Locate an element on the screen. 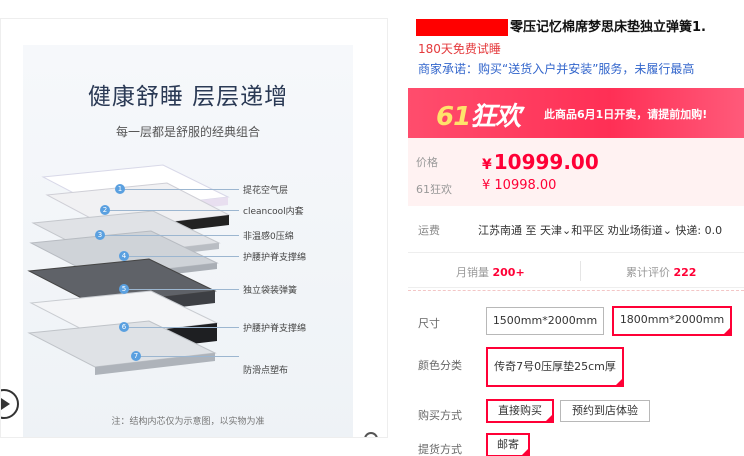  sales-stats: 月销量 200+ 累计评价 222 is located at coordinates (576, 270).